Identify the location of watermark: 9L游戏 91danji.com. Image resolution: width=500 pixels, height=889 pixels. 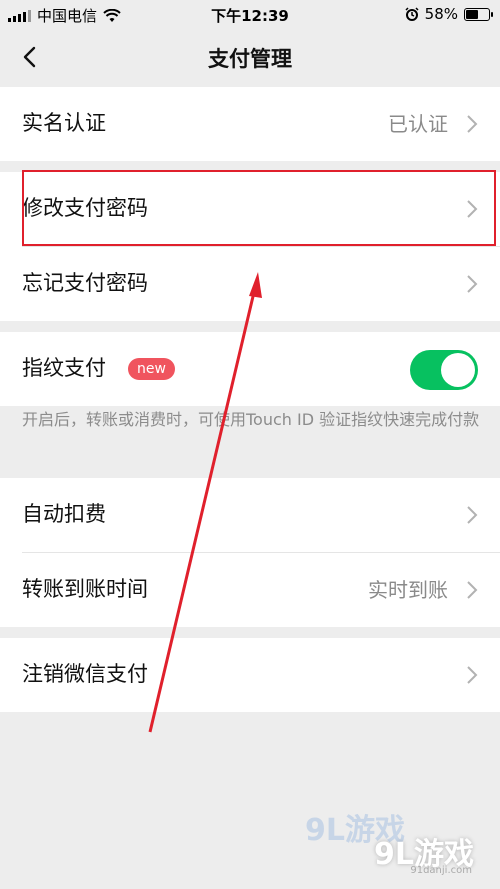
(390, 850).